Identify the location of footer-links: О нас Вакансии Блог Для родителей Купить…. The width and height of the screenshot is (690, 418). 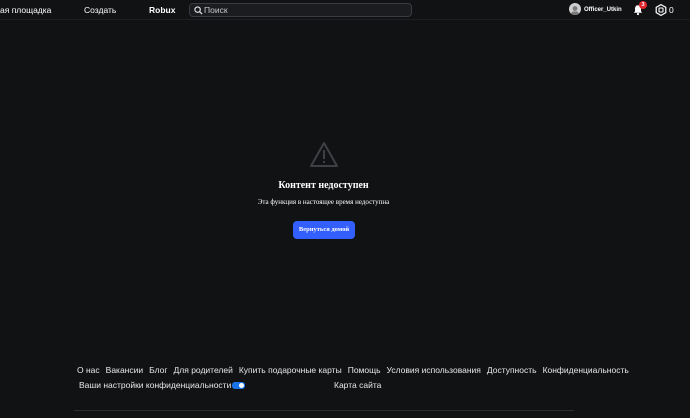
(353, 370).